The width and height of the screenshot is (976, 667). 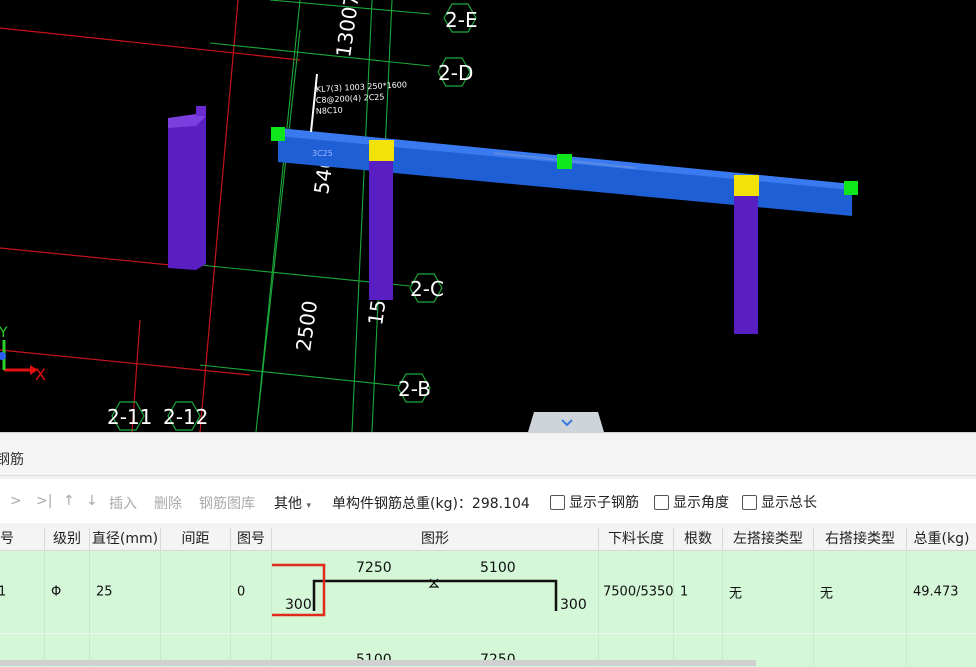 I want to click on cell-weight: 49.473, so click(x=941, y=592).